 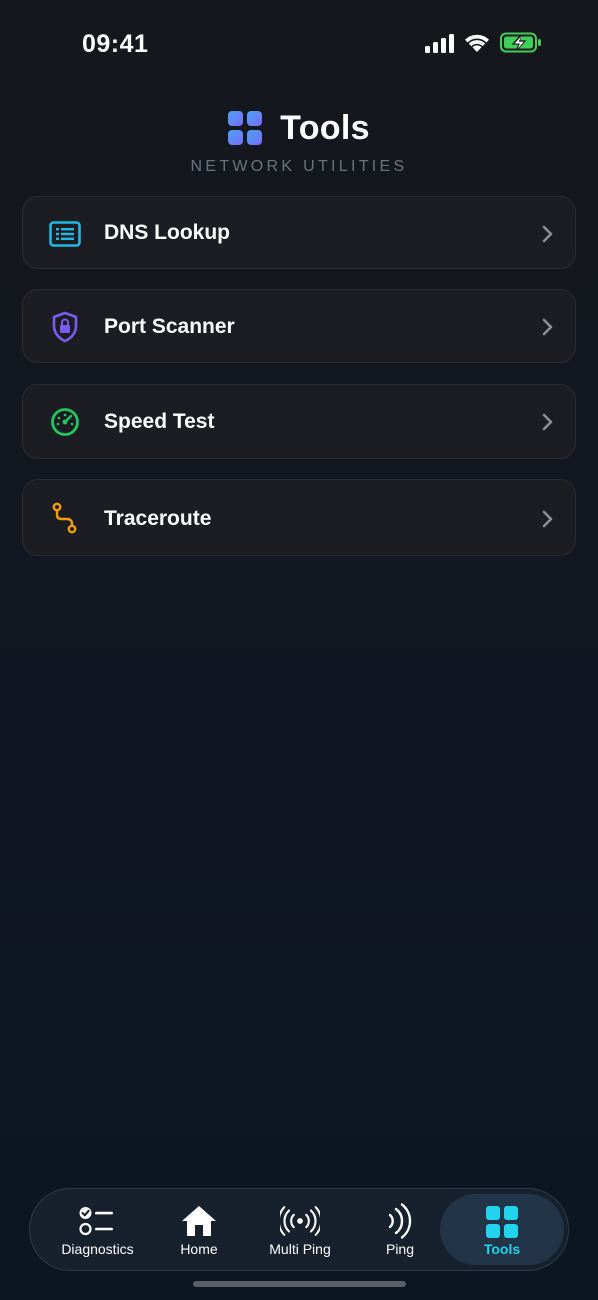 I want to click on speedometer-icon, so click(x=65, y=422).